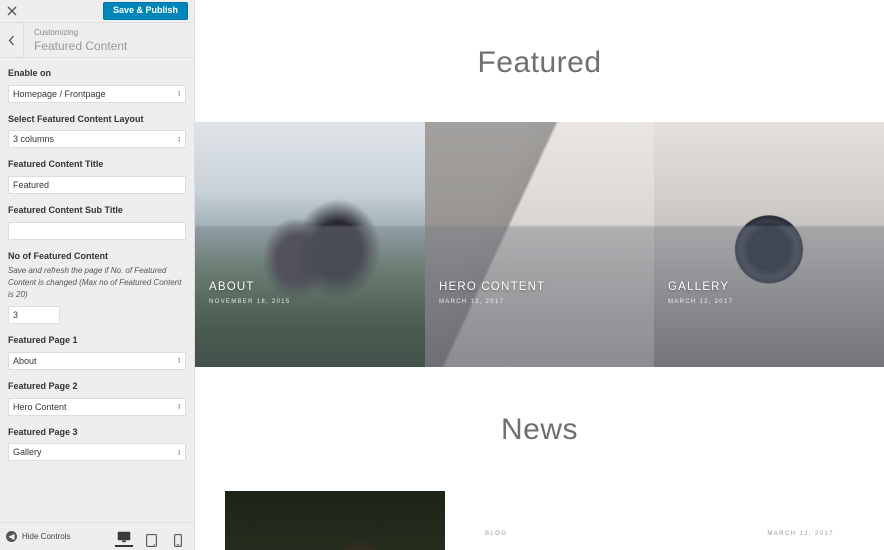 This screenshot has height=550, width=884. I want to click on panel-title-group: Customizing Featured Content, so click(75, 40).